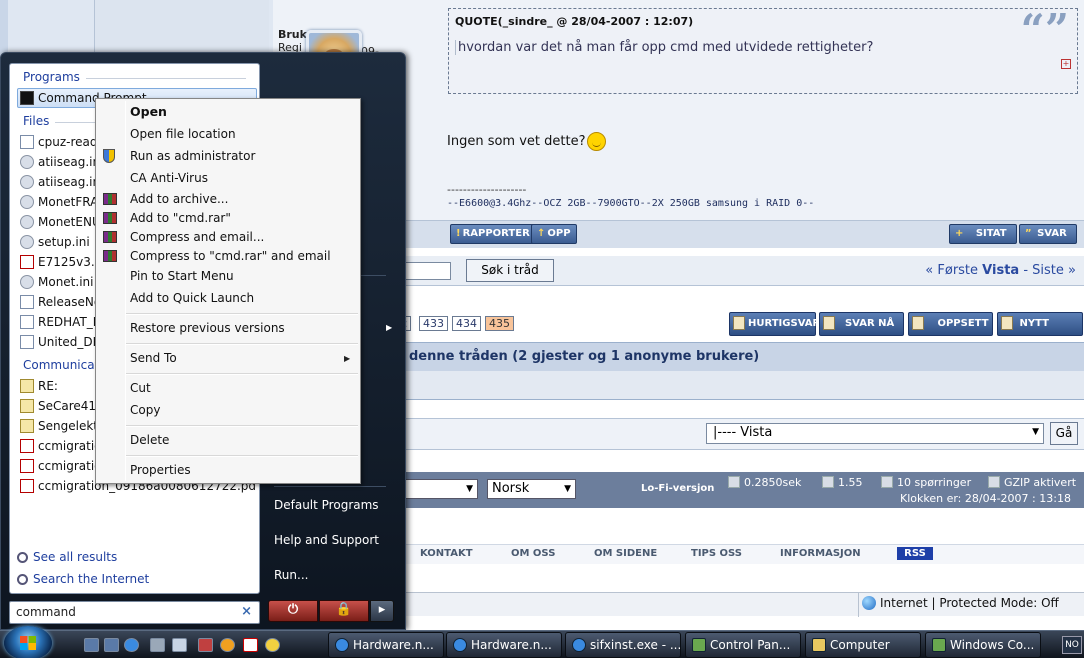 The height and width of the screenshot is (658, 1084). I want to click on result-file: ReleaseNot, so click(58, 302).